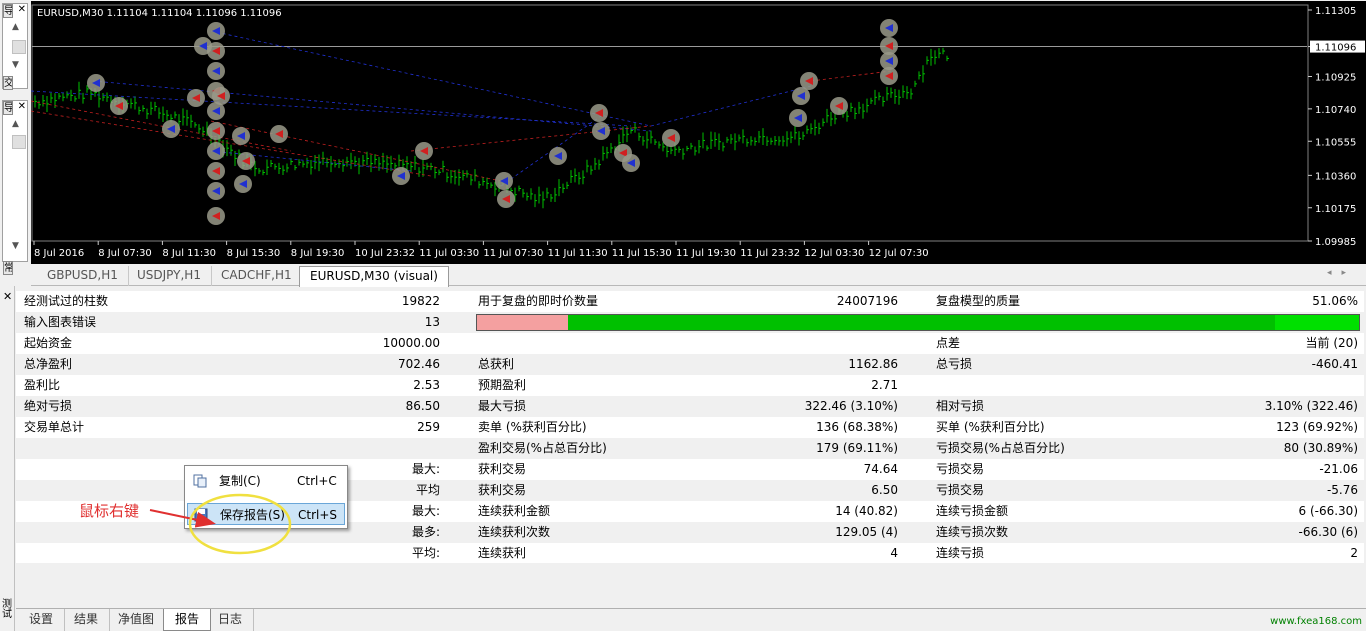  I want to click on report-label: 亏损交易, so click(960, 490).